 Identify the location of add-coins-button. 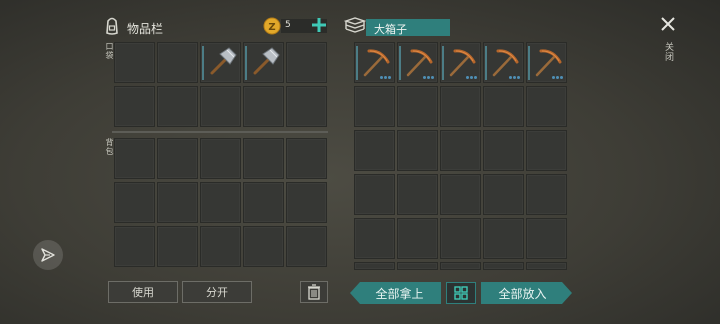
(319, 25).